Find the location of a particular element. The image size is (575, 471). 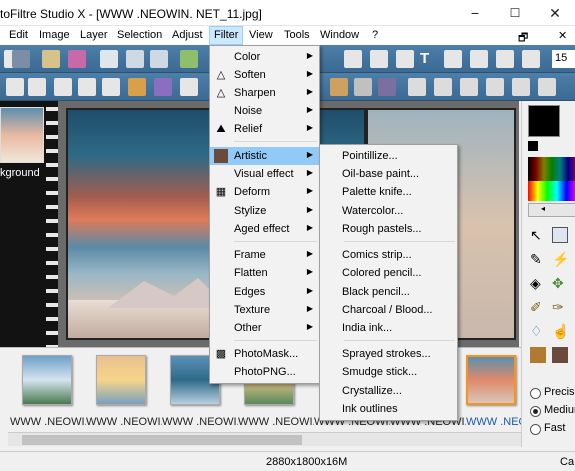

filter-stylize: Stylize ▶ is located at coordinates (264, 211).